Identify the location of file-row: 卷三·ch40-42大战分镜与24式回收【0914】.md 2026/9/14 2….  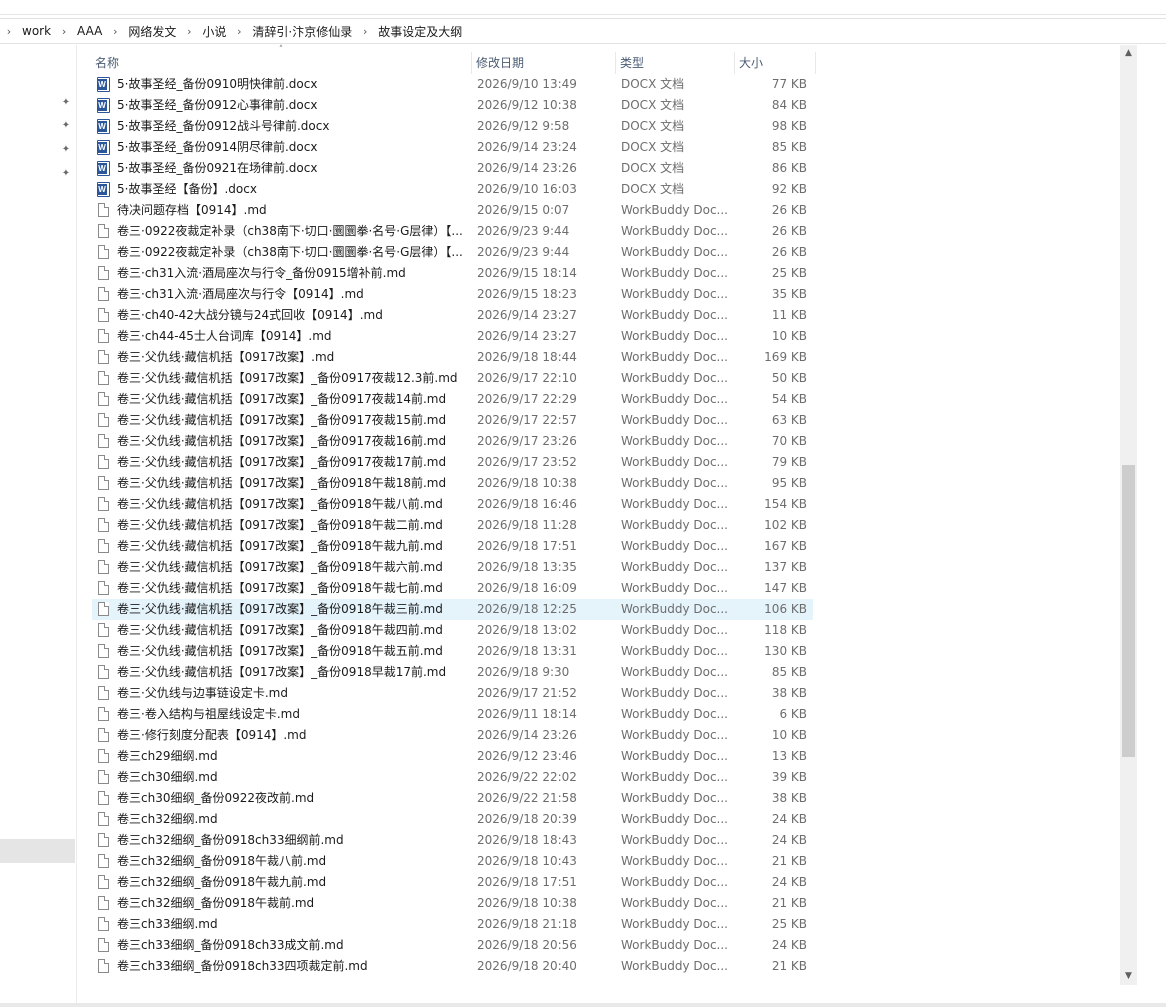
(452, 315).